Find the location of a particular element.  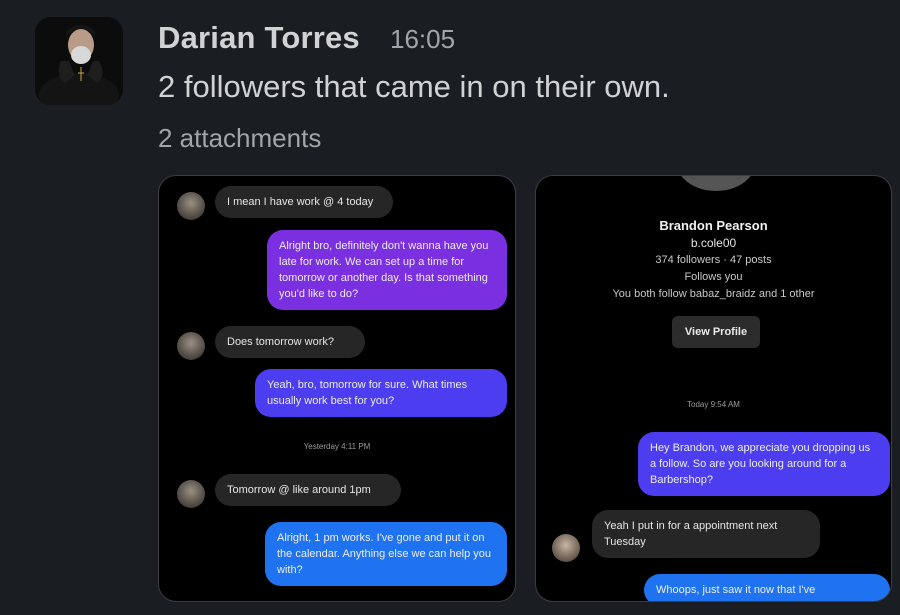

chat-bubble-incoming: I mean I have work @ 4 today is located at coordinates (304, 202).